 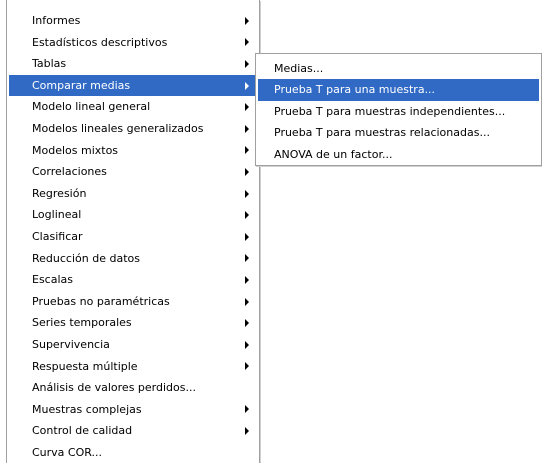 I want to click on menu-item-label: Reducción de datos, so click(x=86, y=258).